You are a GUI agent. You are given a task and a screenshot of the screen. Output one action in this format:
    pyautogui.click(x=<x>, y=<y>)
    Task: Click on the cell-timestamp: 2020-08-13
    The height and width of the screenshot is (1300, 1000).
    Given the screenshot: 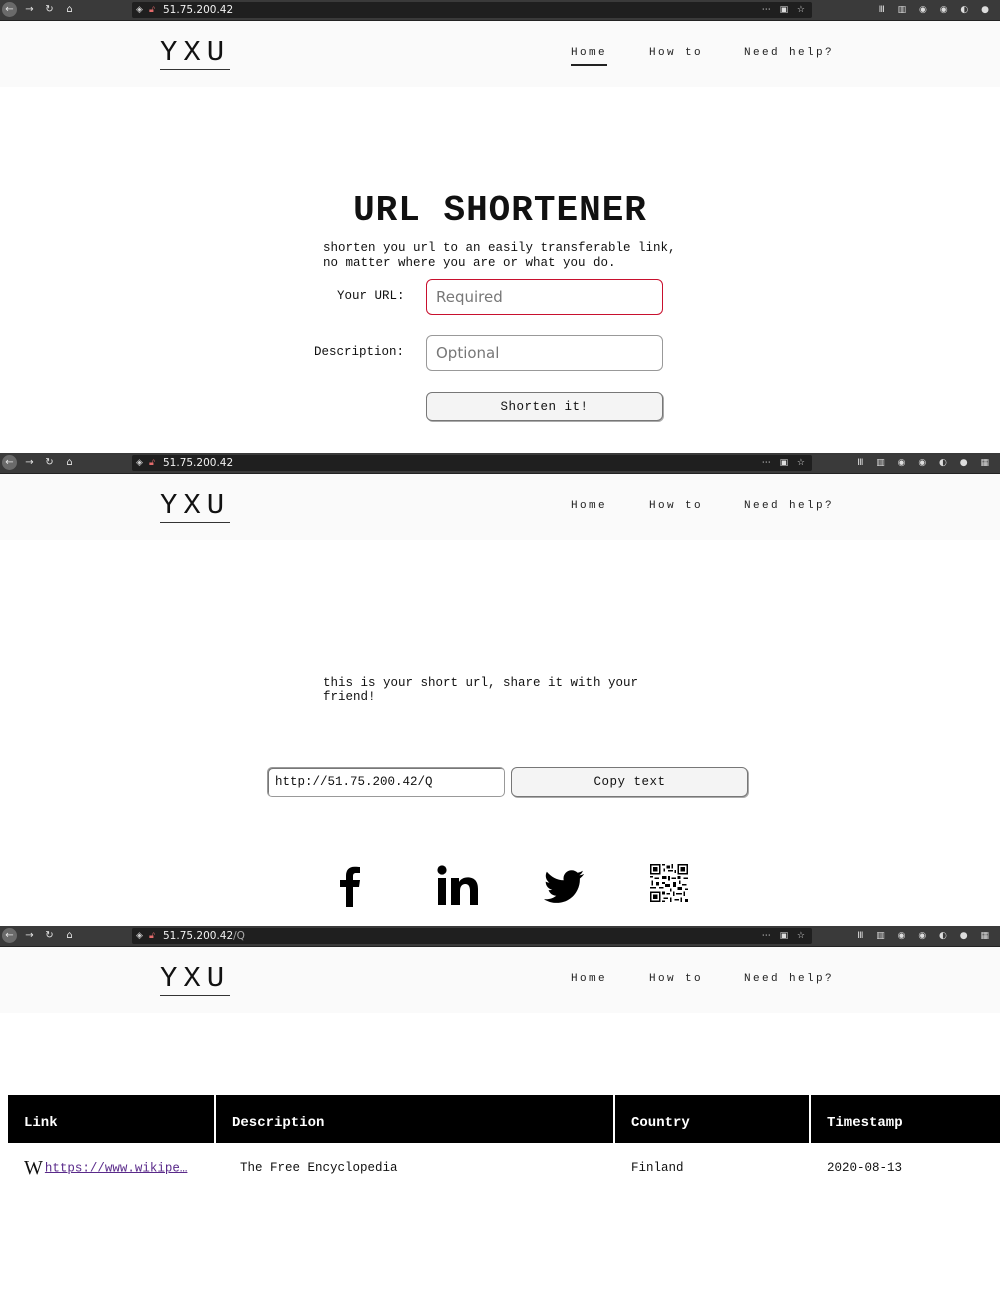 What is the action you would take?
    pyautogui.click(x=865, y=1168)
    